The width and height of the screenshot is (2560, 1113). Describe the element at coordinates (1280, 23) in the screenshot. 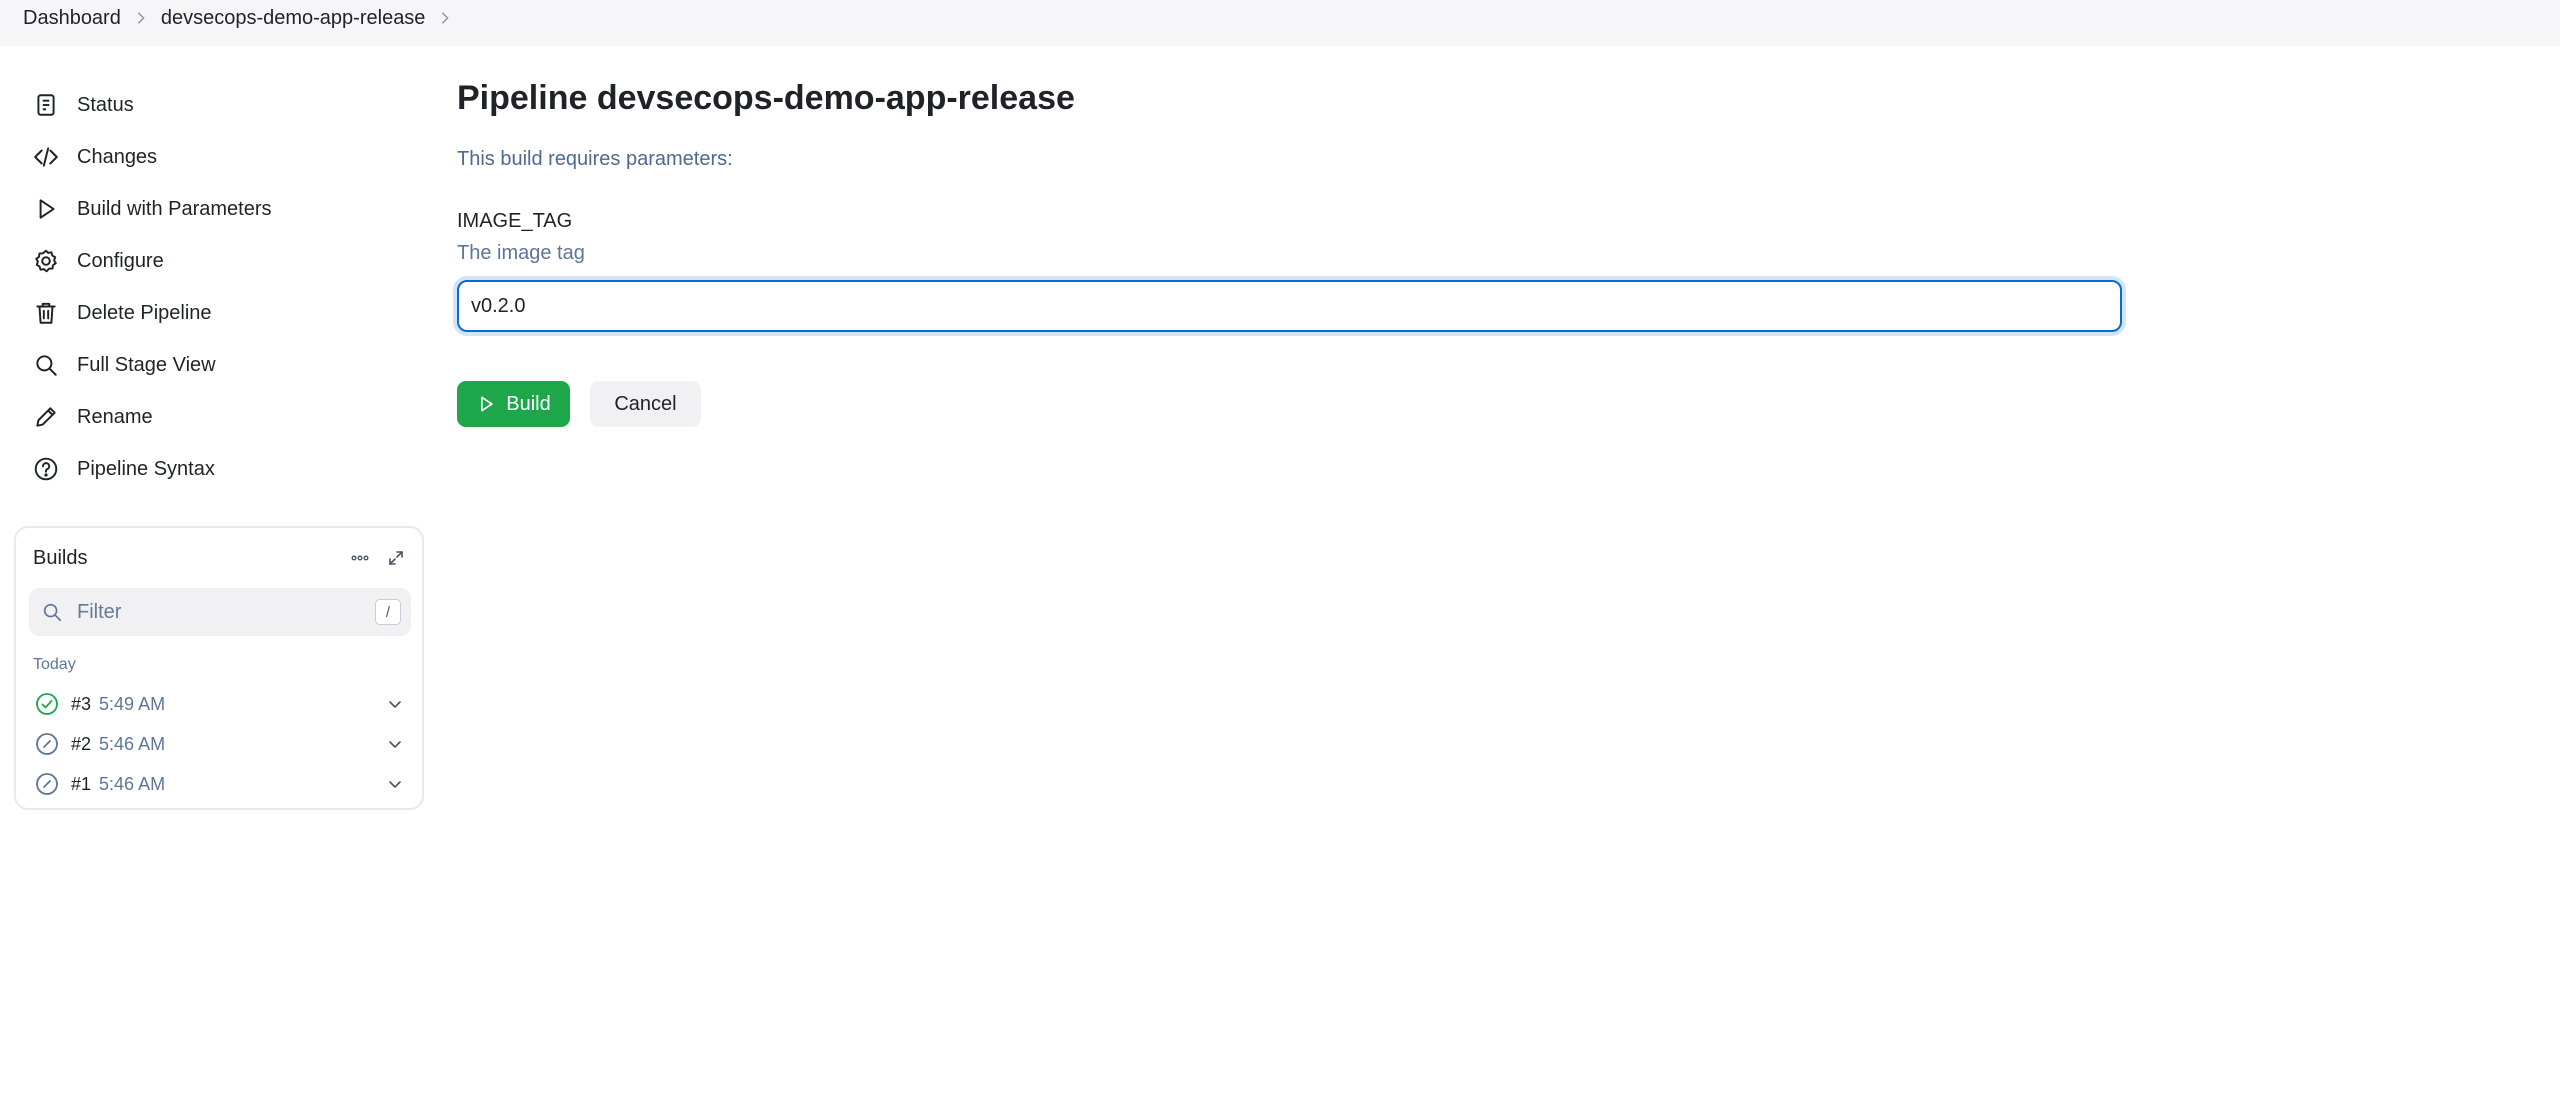

I see `breadcrumb: Dashboard devsecops-demo-app-release` at that location.